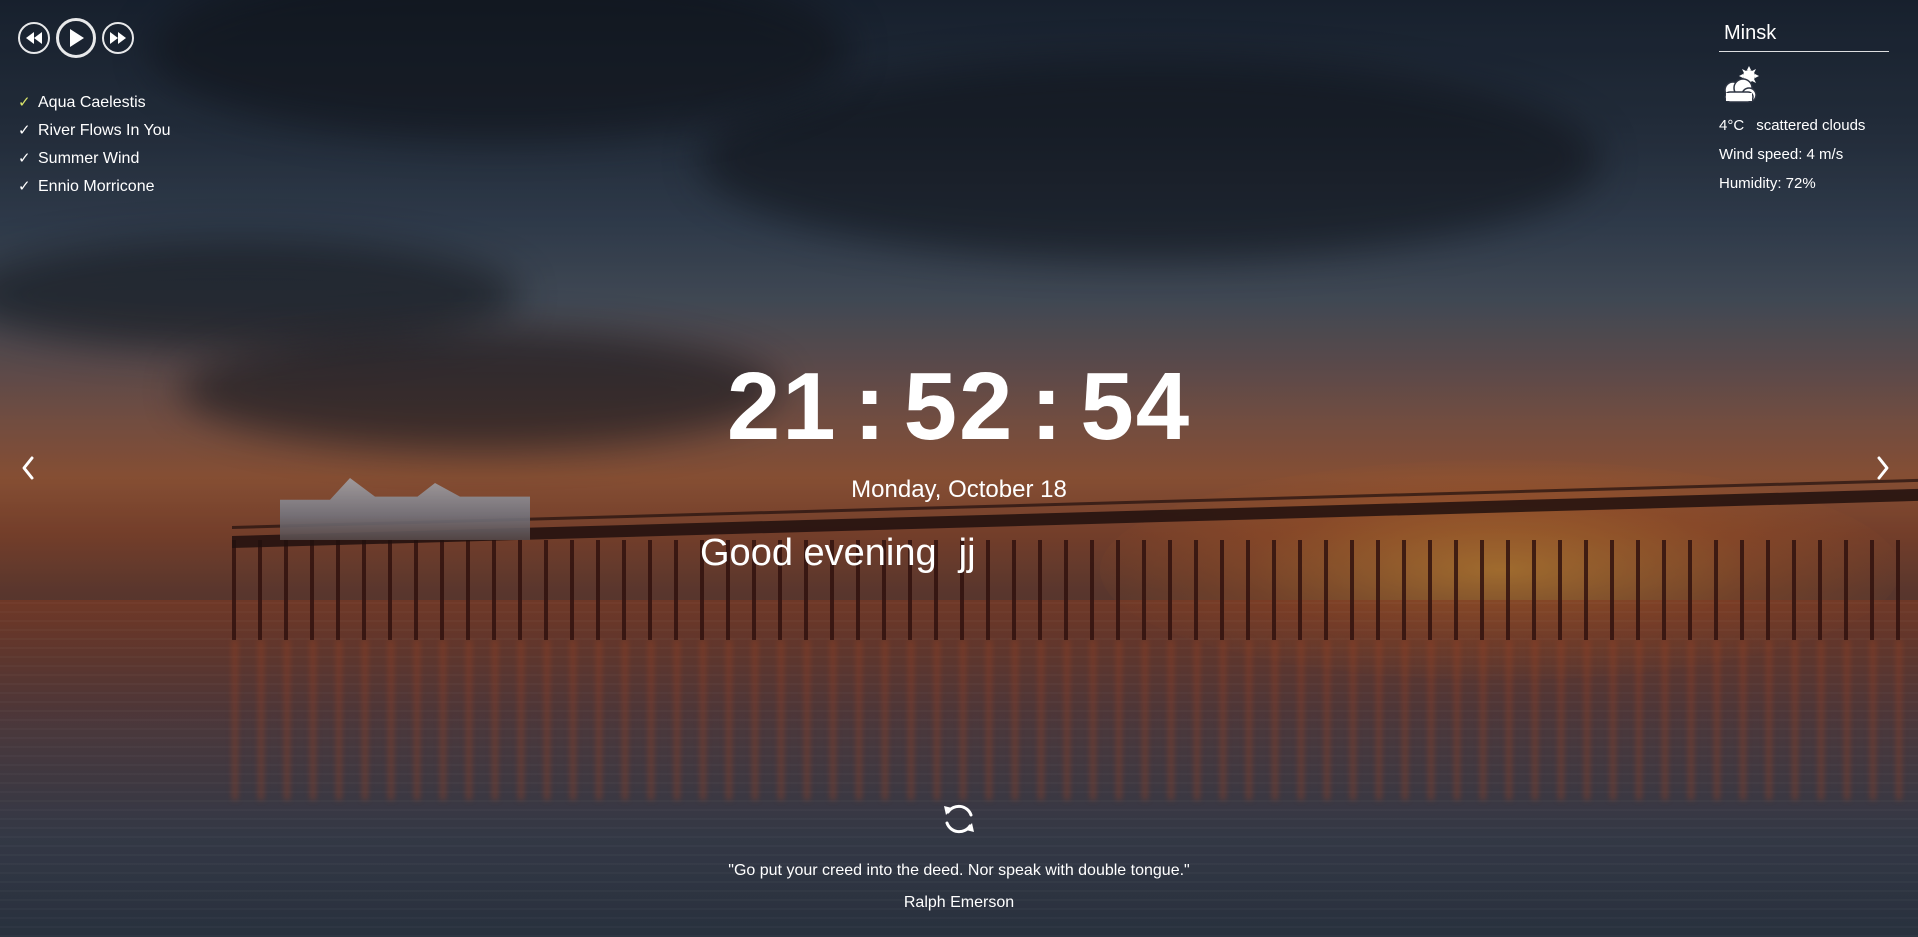 This screenshot has width=1918, height=937. I want to click on clock-hours: 21, so click(782, 406).